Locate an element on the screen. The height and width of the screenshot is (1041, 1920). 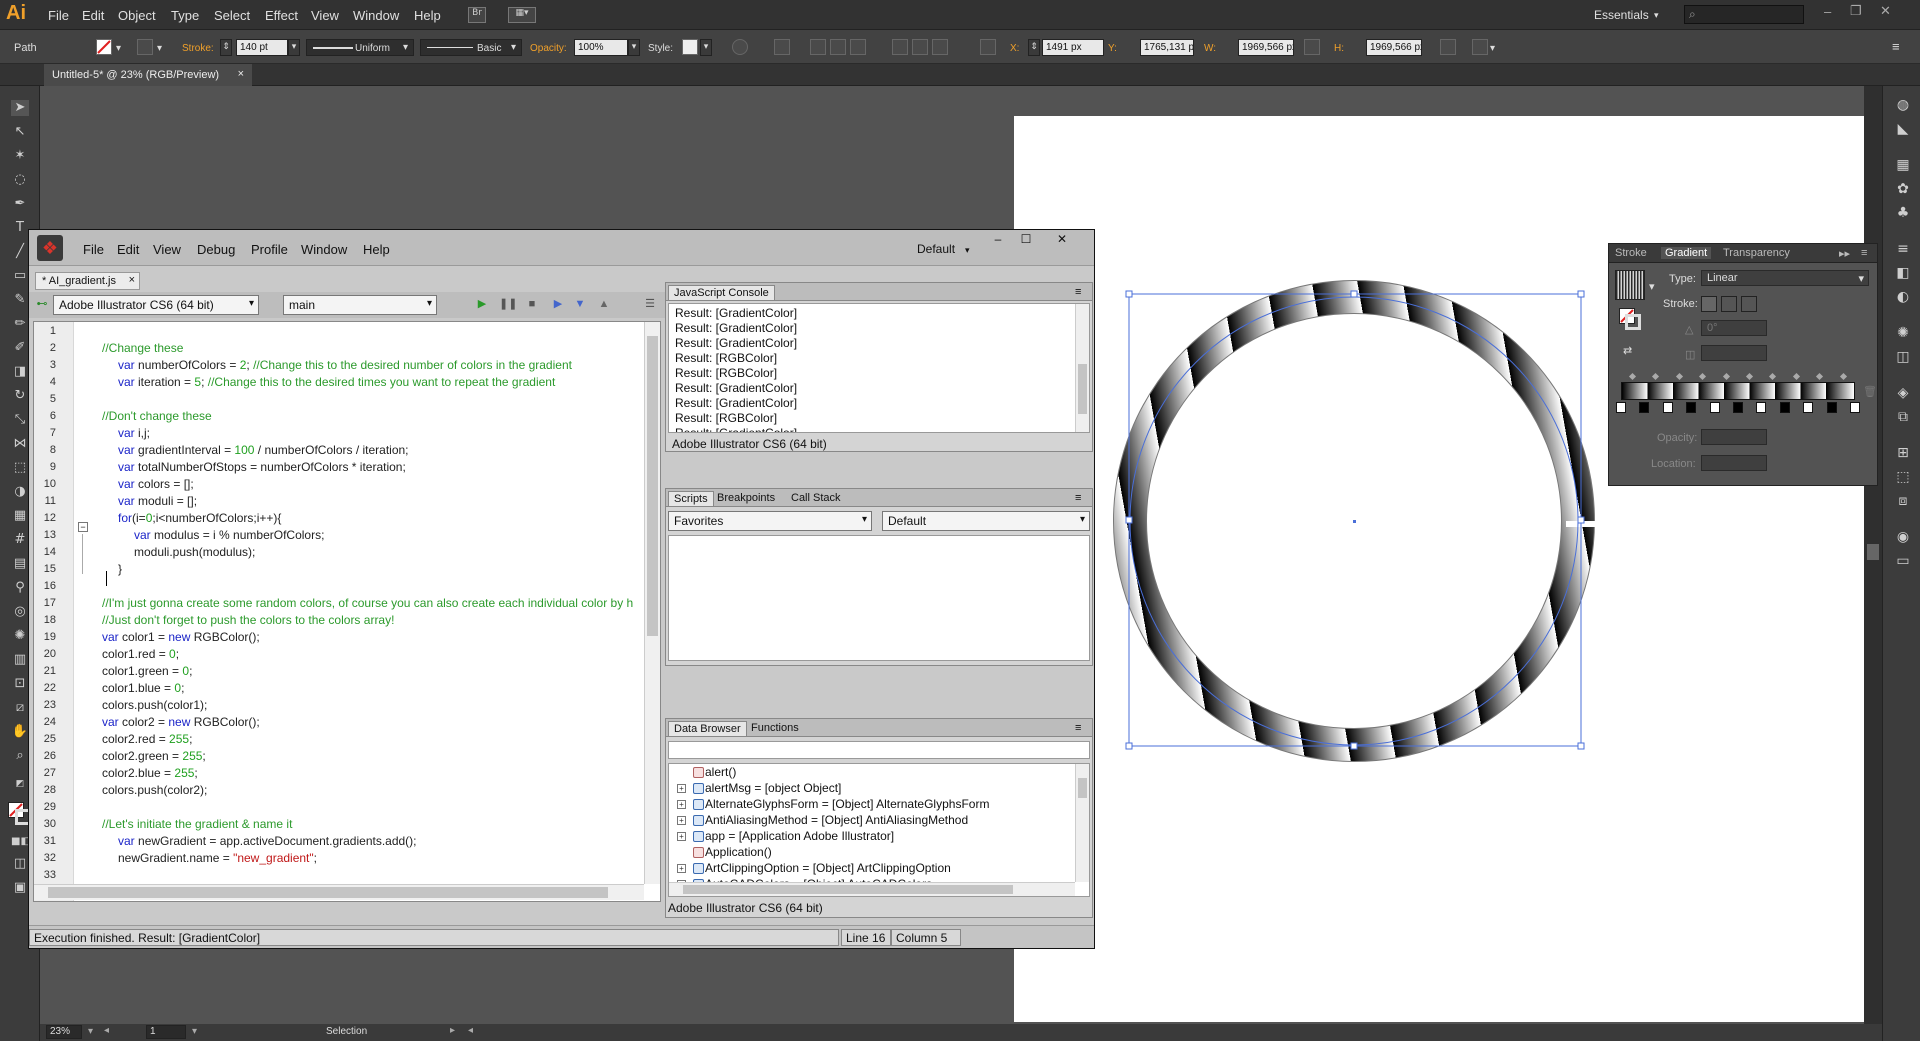
tab-javascript-console: JavaScript Console is located at coordinates (721, 292).